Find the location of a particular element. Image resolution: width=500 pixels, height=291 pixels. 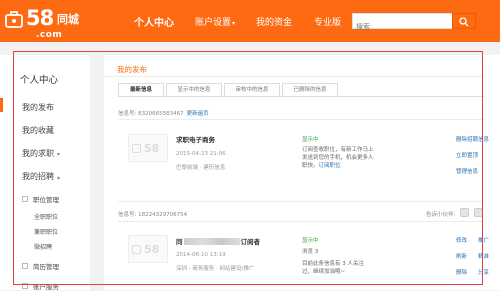

search-icon is located at coordinates (464, 22).